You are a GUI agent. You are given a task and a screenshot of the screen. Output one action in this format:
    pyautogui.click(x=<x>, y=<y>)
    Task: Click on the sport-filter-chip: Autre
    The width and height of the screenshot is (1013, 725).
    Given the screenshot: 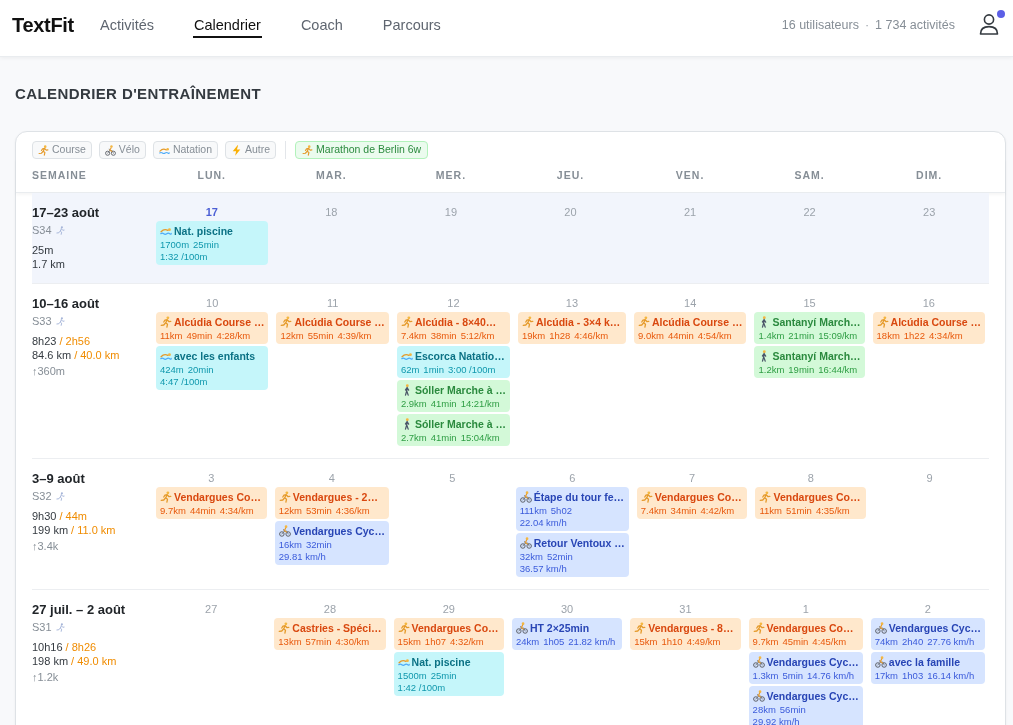 What is the action you would take?
    pyautogui.click(x=251, y=150)
    